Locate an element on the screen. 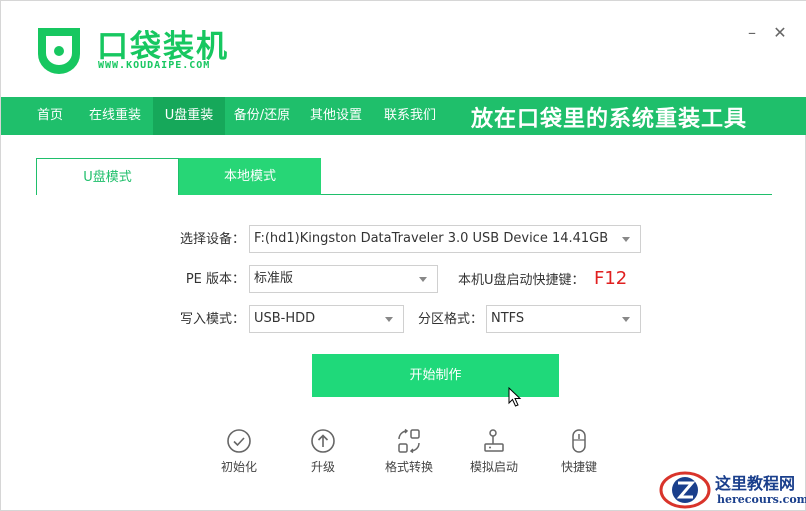  watermark-logo-icon is located at coordinates (685, 490).